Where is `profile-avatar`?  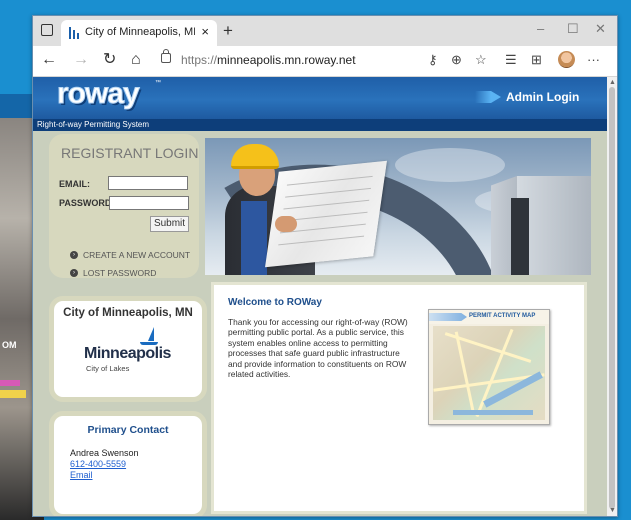 profile-avatar is located at coordinates (566, 59).